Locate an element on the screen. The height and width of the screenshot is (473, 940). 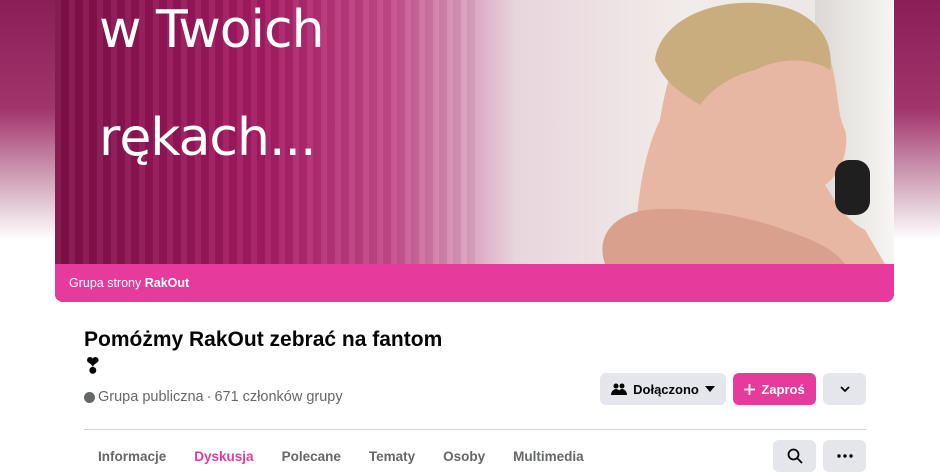
group-title: Pomóżmy RakOut zebrać na fantom ❣ is located at coordinates (263, 353).